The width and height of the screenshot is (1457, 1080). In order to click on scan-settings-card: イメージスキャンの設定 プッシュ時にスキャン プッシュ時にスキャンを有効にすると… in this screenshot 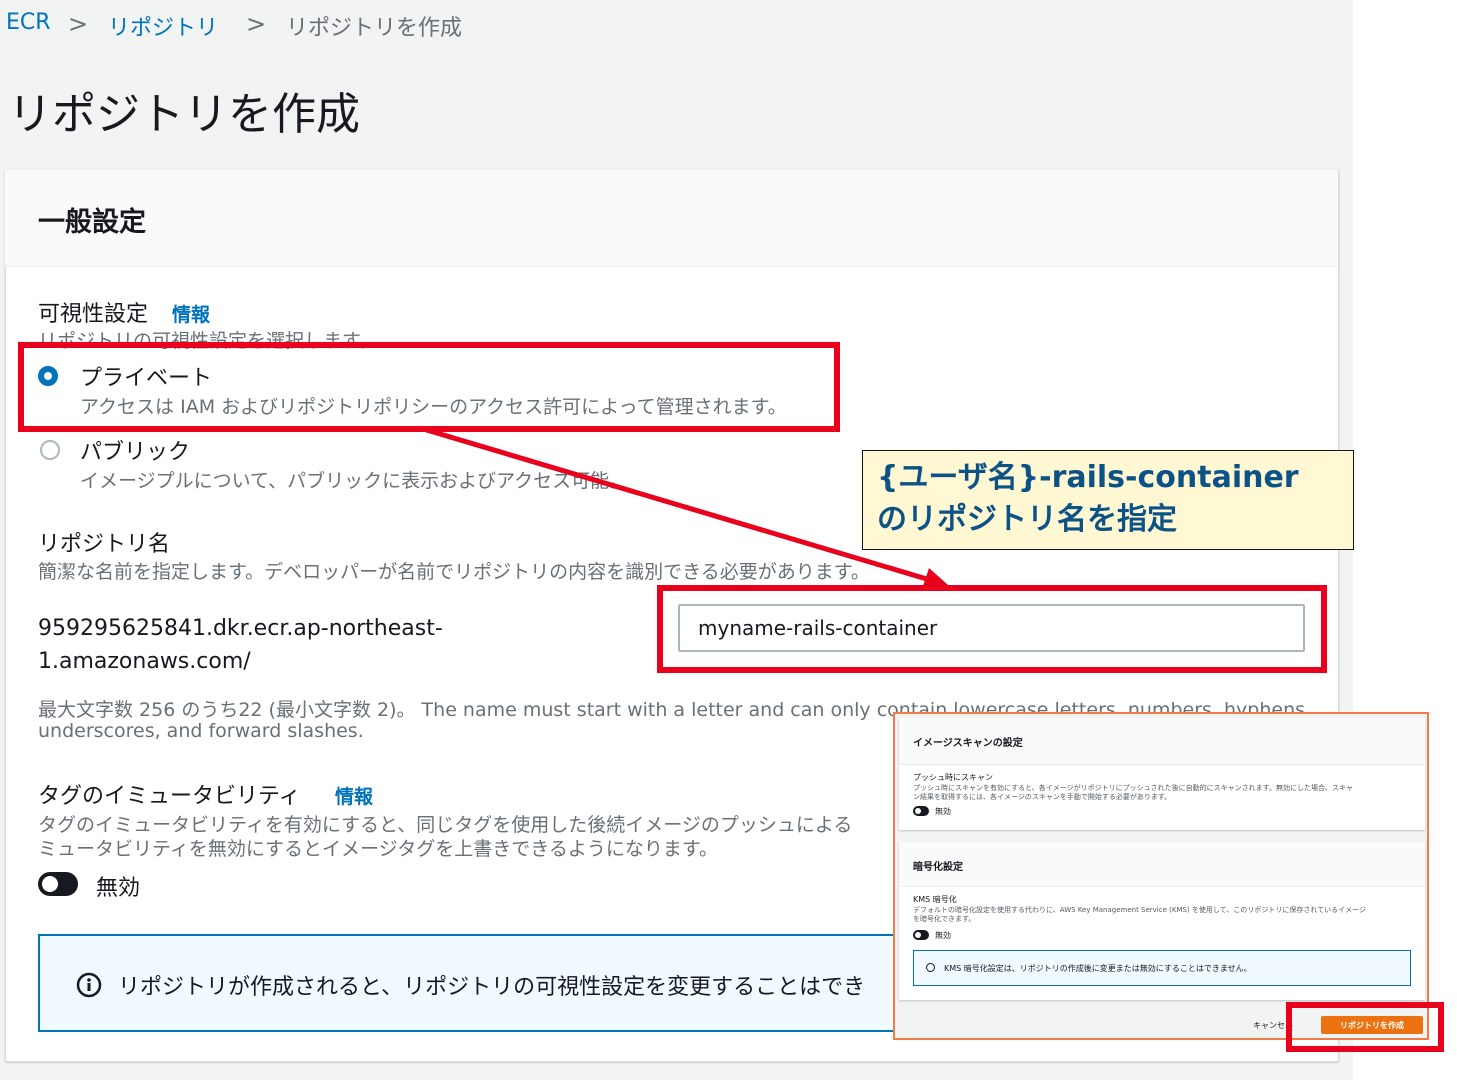, I will do `click(1162, 774)`.